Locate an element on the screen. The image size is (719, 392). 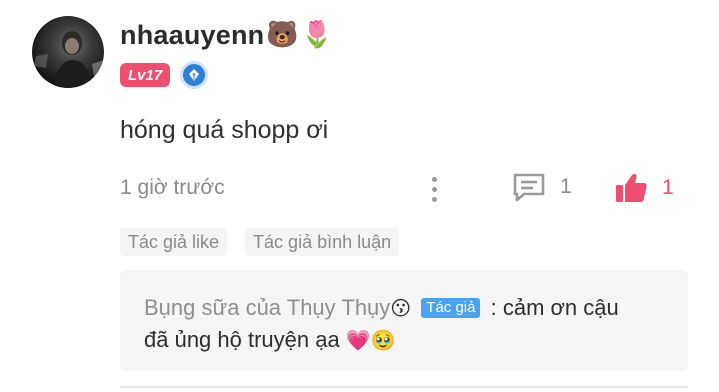
reply-text-end: đã ủng hộ truyện ạa is located at coordinates (242, 339).